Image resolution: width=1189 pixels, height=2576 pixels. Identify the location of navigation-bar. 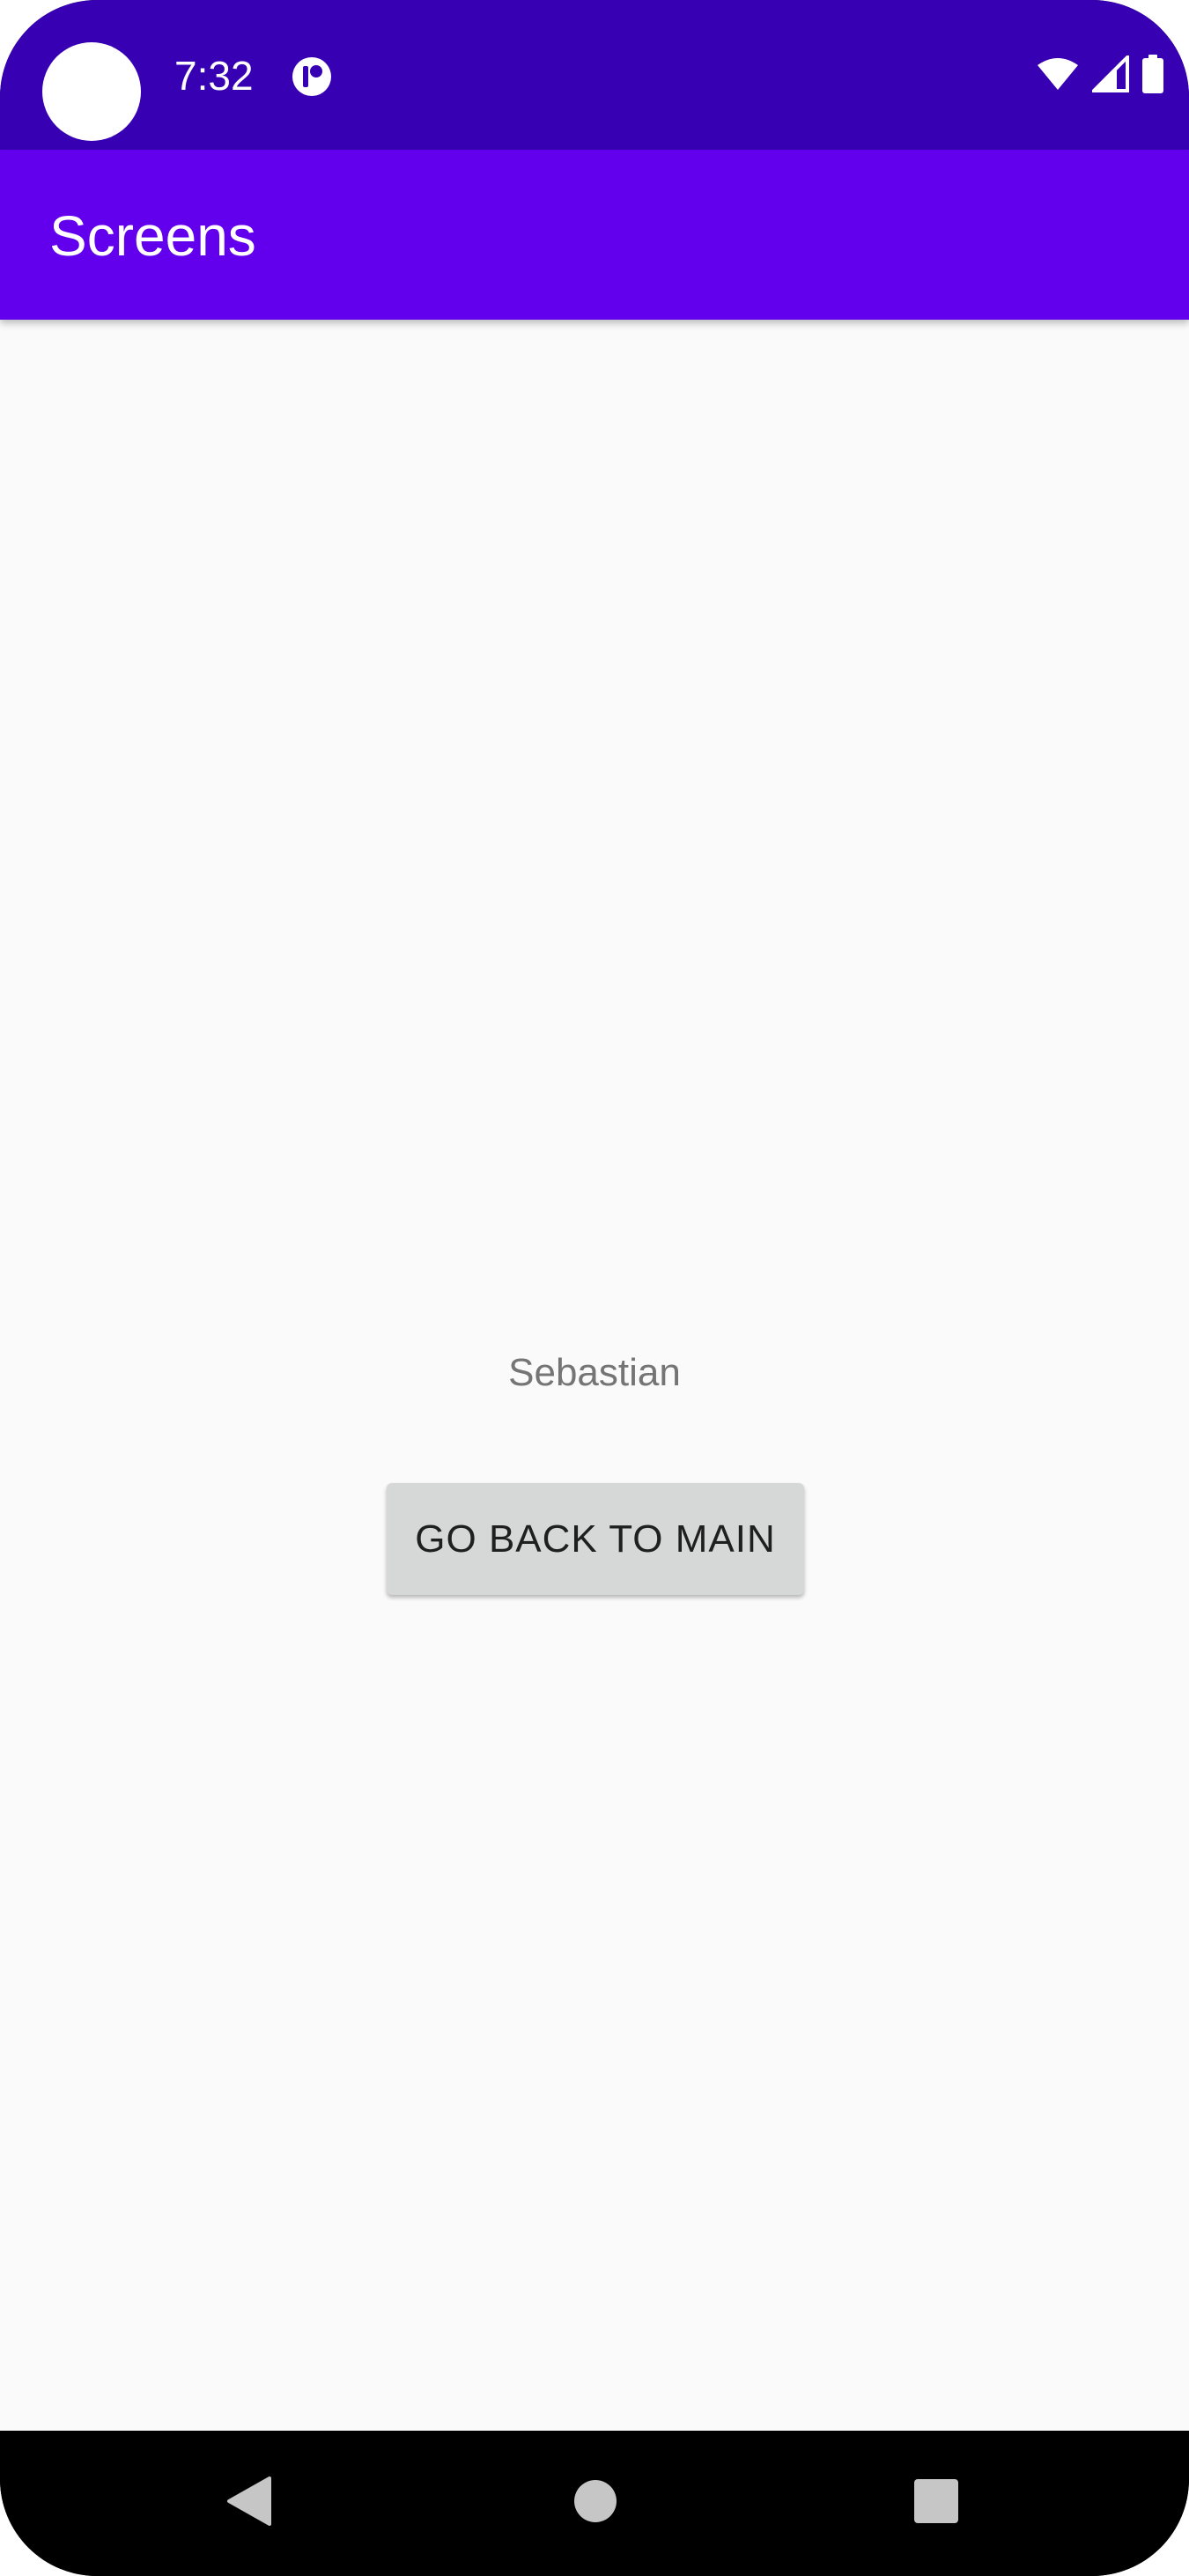
(595, 2503).